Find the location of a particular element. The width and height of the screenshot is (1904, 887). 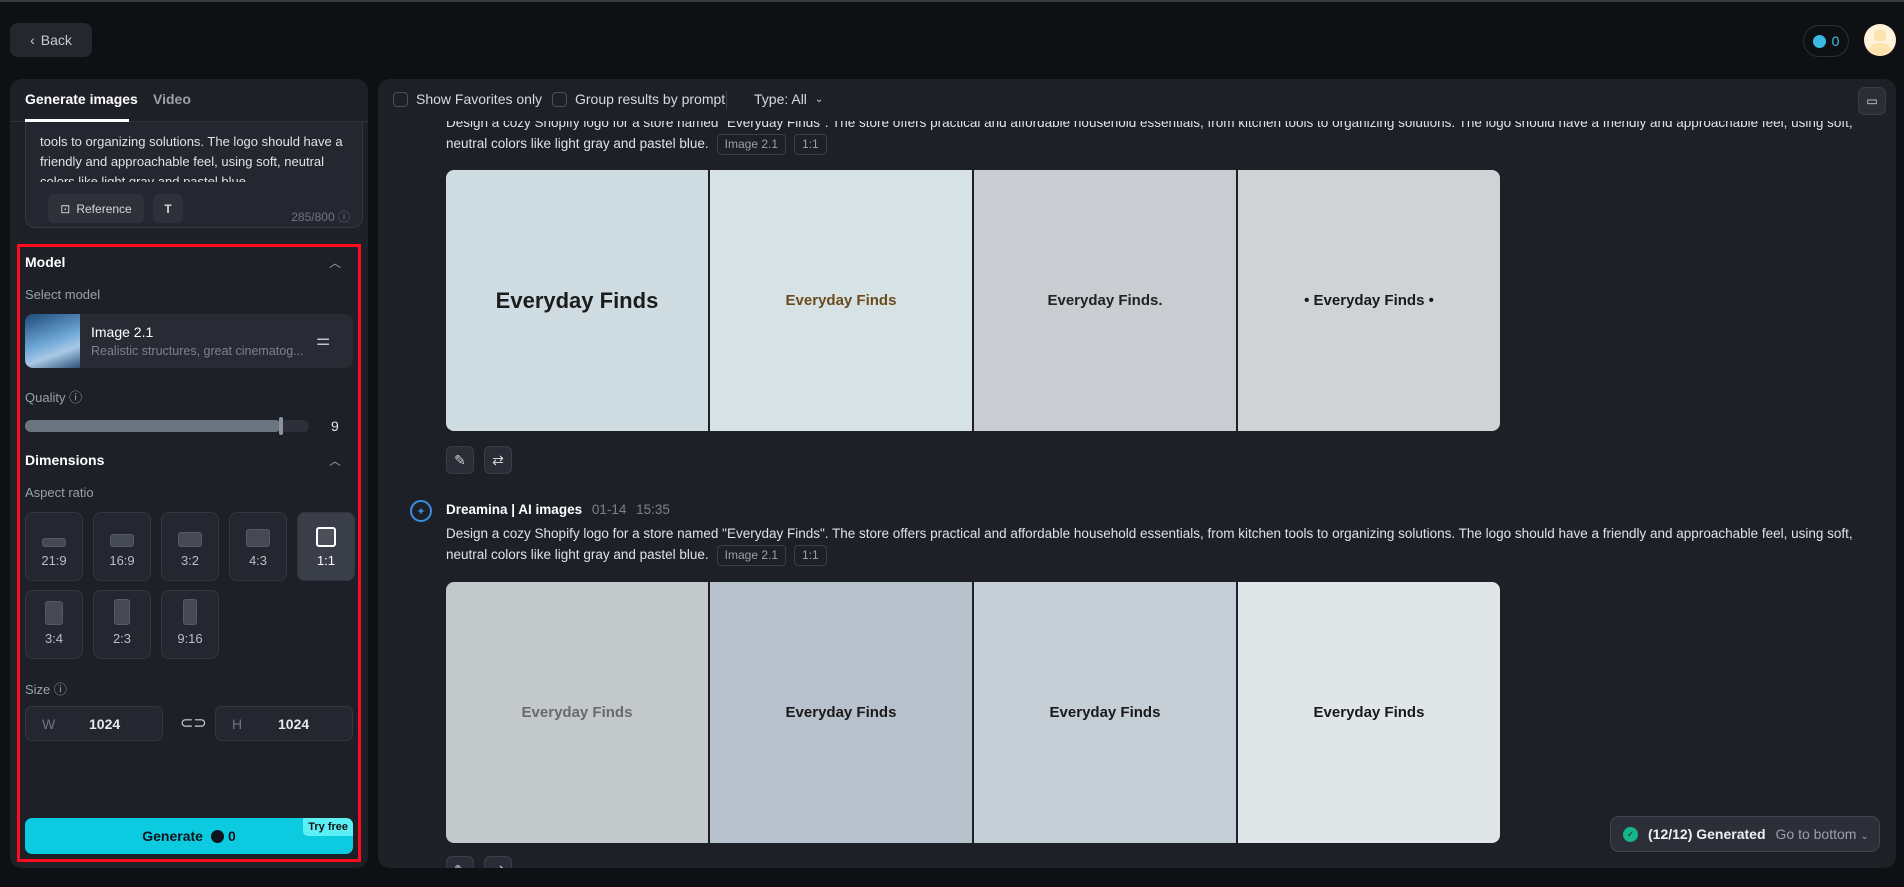

back-button: ‹ Back is located at coordinates (51, 40).